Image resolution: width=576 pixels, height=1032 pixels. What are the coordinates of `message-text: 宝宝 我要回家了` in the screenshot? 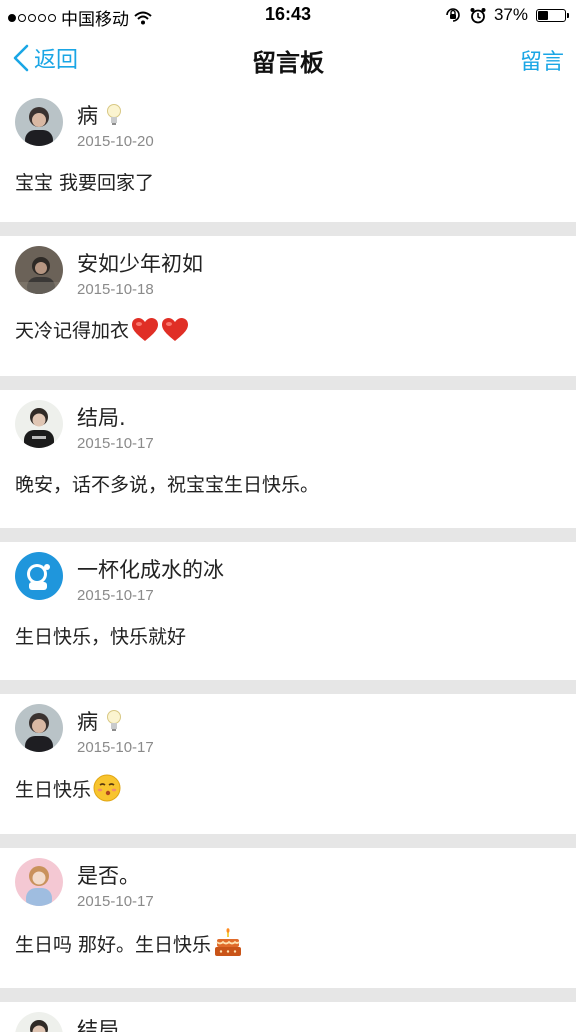 It's located at (84, 181).